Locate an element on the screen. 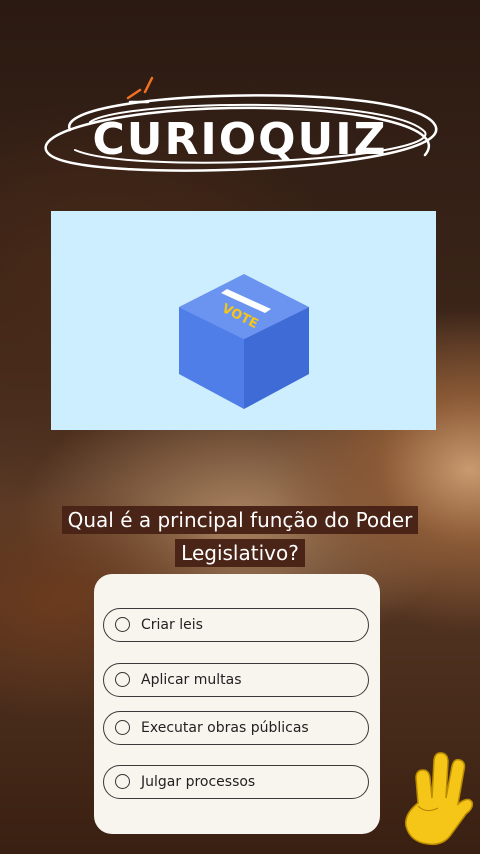 This screenshot has height=854, width=480. ballot-box-icon: VOTE is located at coordinates (244, 341).